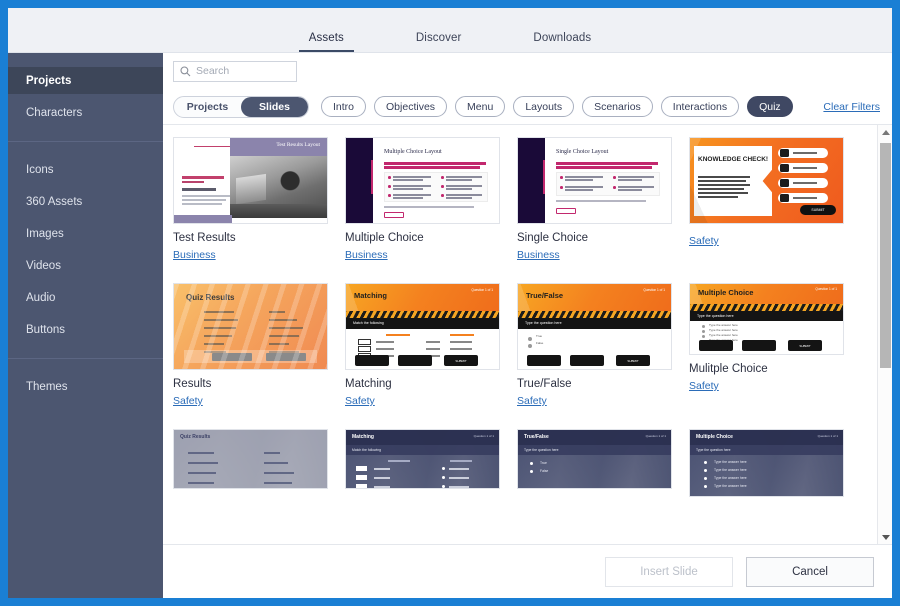  What do you see at coordinates (192, 384) in the screenshot?
I see `slide-title: Results` at bounding box center [192, 384].